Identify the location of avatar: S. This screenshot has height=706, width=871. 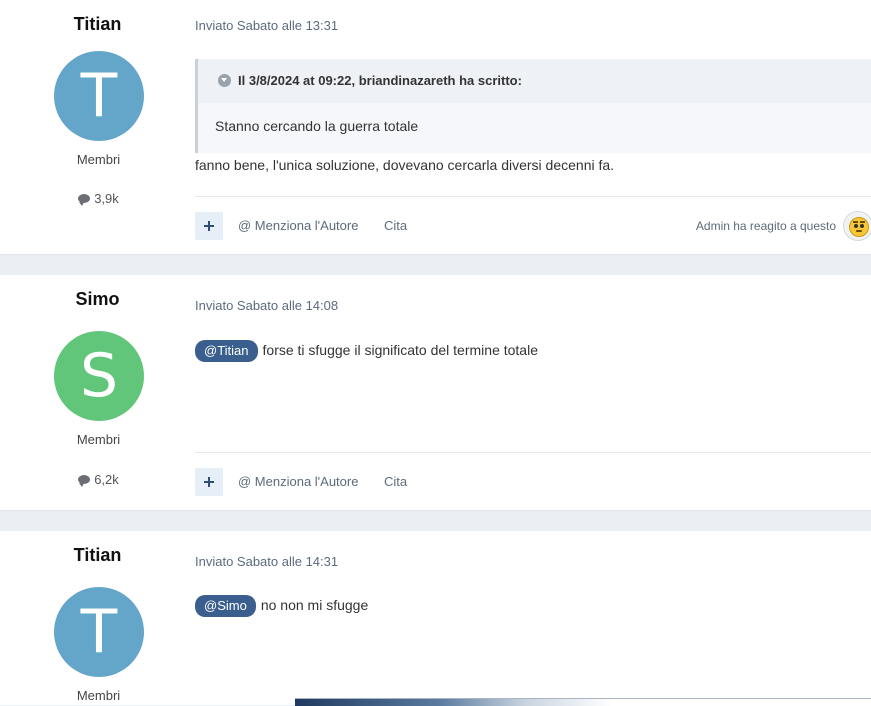
(99, 376).